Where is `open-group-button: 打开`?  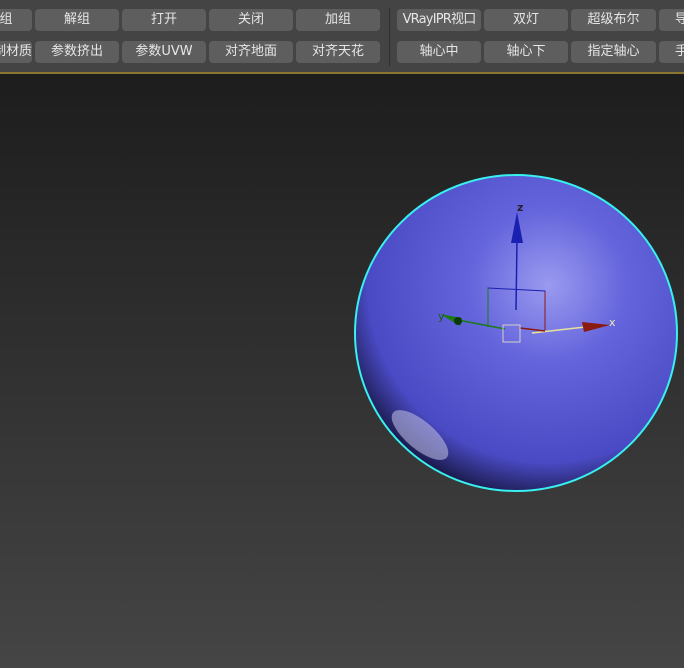
open-group-button: 打开 is located at coordinates (164, 20).